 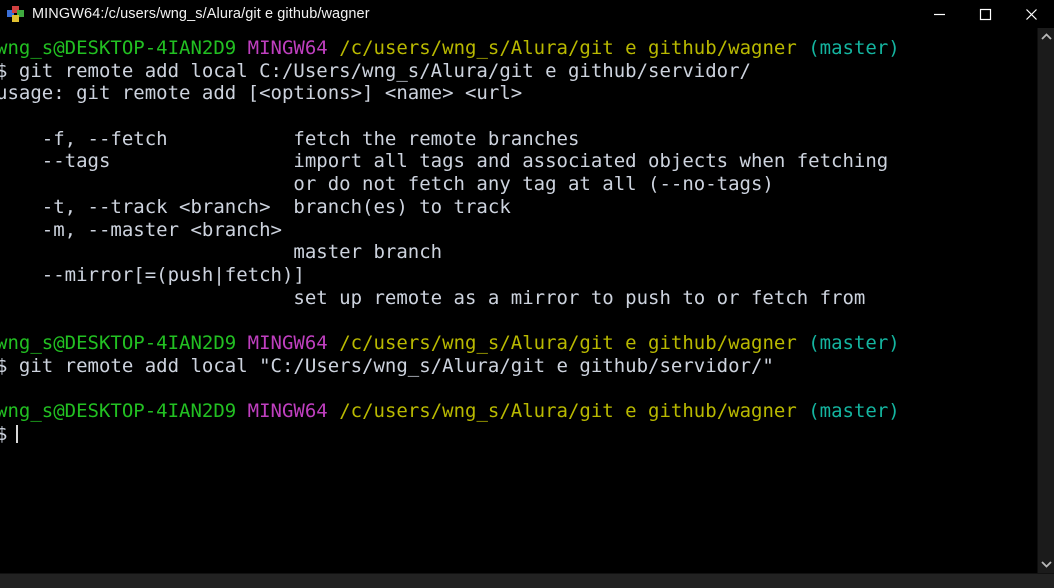 What do you see at coordinates (1031, 14) in the screenshot?
I see `close-button` at bounding box center [1031, 14].